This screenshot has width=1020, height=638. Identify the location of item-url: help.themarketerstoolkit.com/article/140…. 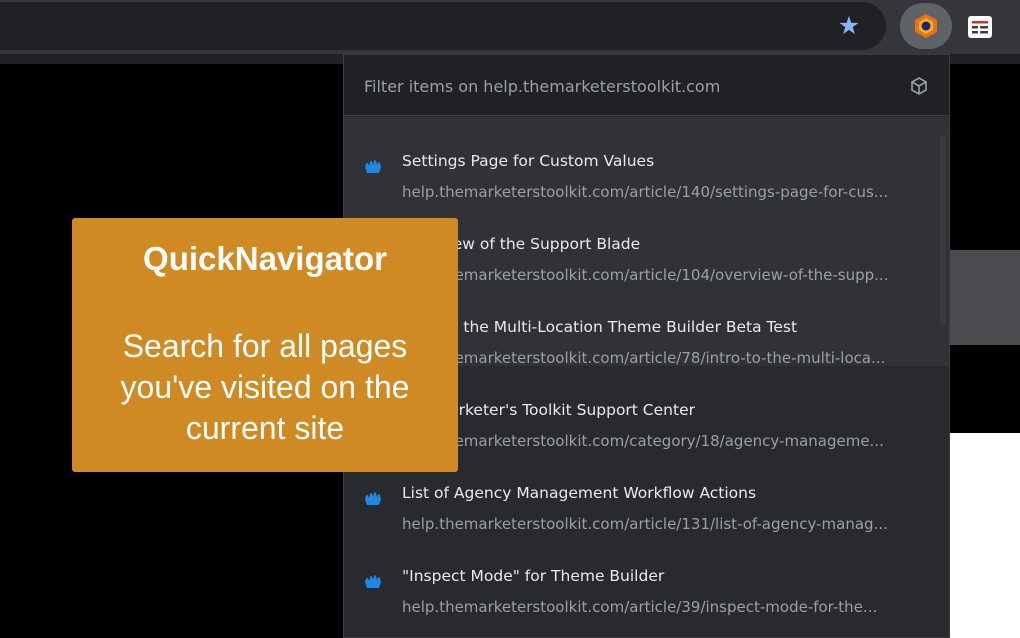
(645, 192).